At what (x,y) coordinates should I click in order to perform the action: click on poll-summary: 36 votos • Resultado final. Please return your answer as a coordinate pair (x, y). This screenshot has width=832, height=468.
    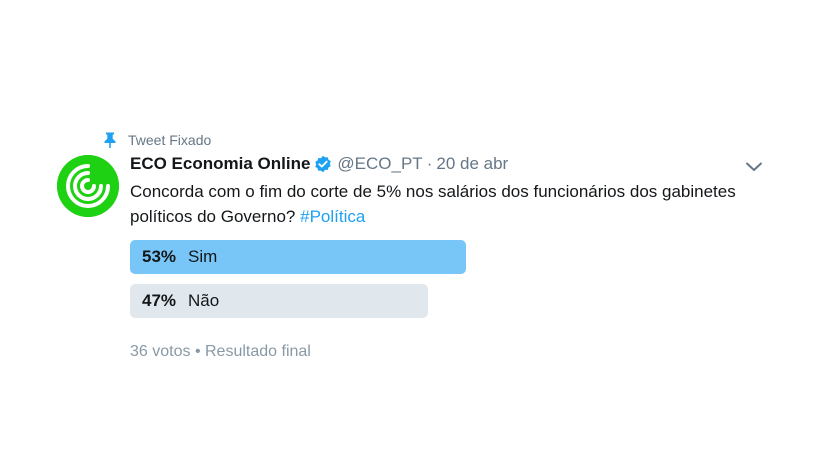
    Looking at the image, I should click on (220, 352).